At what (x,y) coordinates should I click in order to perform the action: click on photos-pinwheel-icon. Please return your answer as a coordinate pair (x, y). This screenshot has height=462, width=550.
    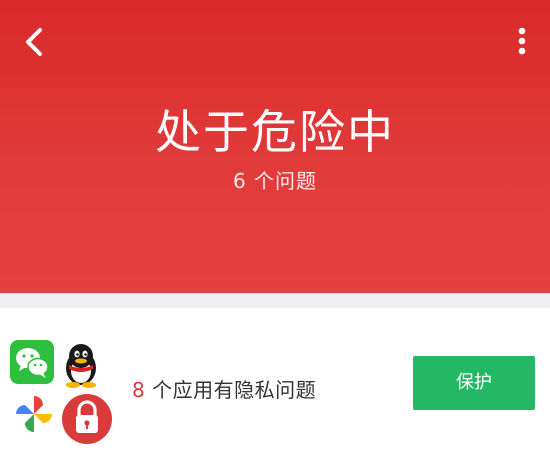
    Looking at the image, I should click on (34, 414).